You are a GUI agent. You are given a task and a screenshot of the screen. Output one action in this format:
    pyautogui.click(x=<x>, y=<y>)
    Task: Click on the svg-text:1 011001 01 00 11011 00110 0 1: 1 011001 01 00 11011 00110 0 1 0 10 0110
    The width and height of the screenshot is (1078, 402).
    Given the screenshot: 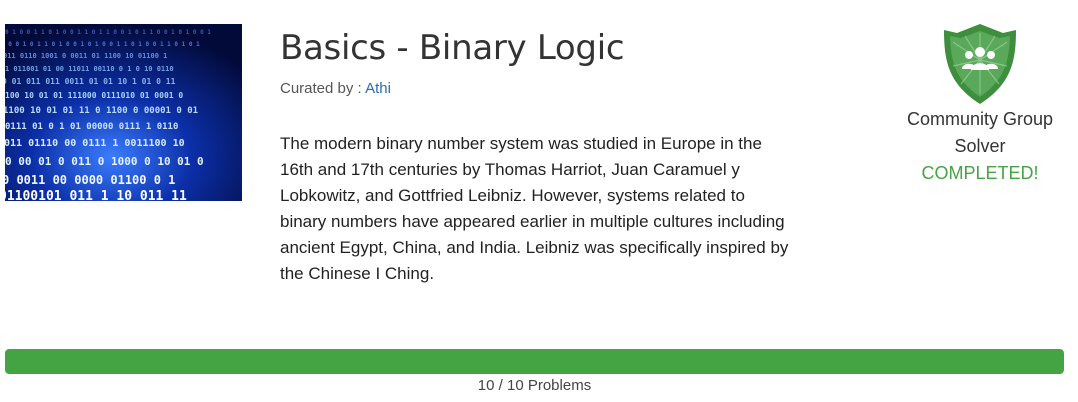 What is the action you would take?
    pyautogui.click(x=89, y=69)
    